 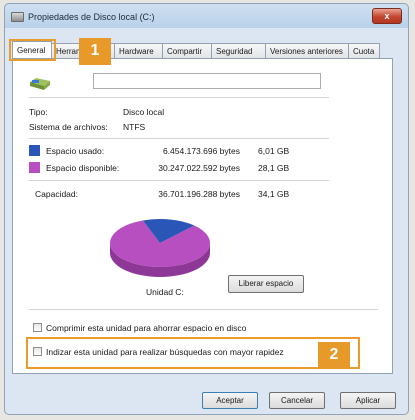 What do you see at coordinates (144, 112) in the screenshot?
I see `type-value: Disco local` at bounding box center [144, 112].